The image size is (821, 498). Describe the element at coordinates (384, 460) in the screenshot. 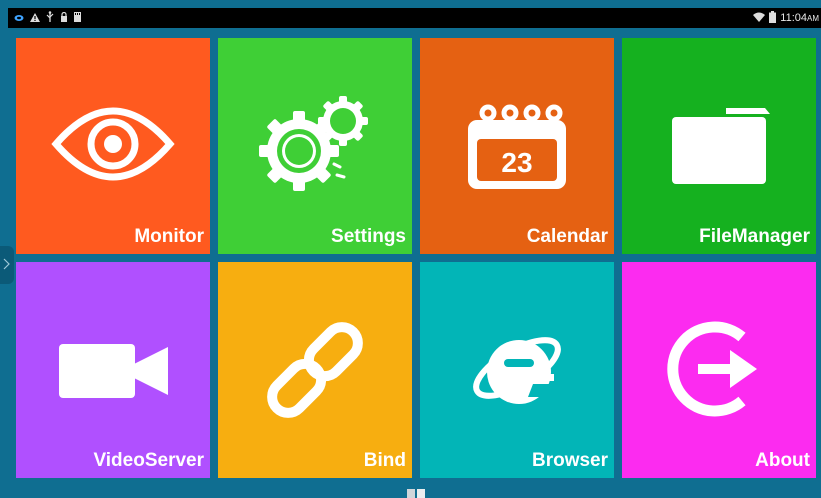

I see `tile-label: Bind` at that location.